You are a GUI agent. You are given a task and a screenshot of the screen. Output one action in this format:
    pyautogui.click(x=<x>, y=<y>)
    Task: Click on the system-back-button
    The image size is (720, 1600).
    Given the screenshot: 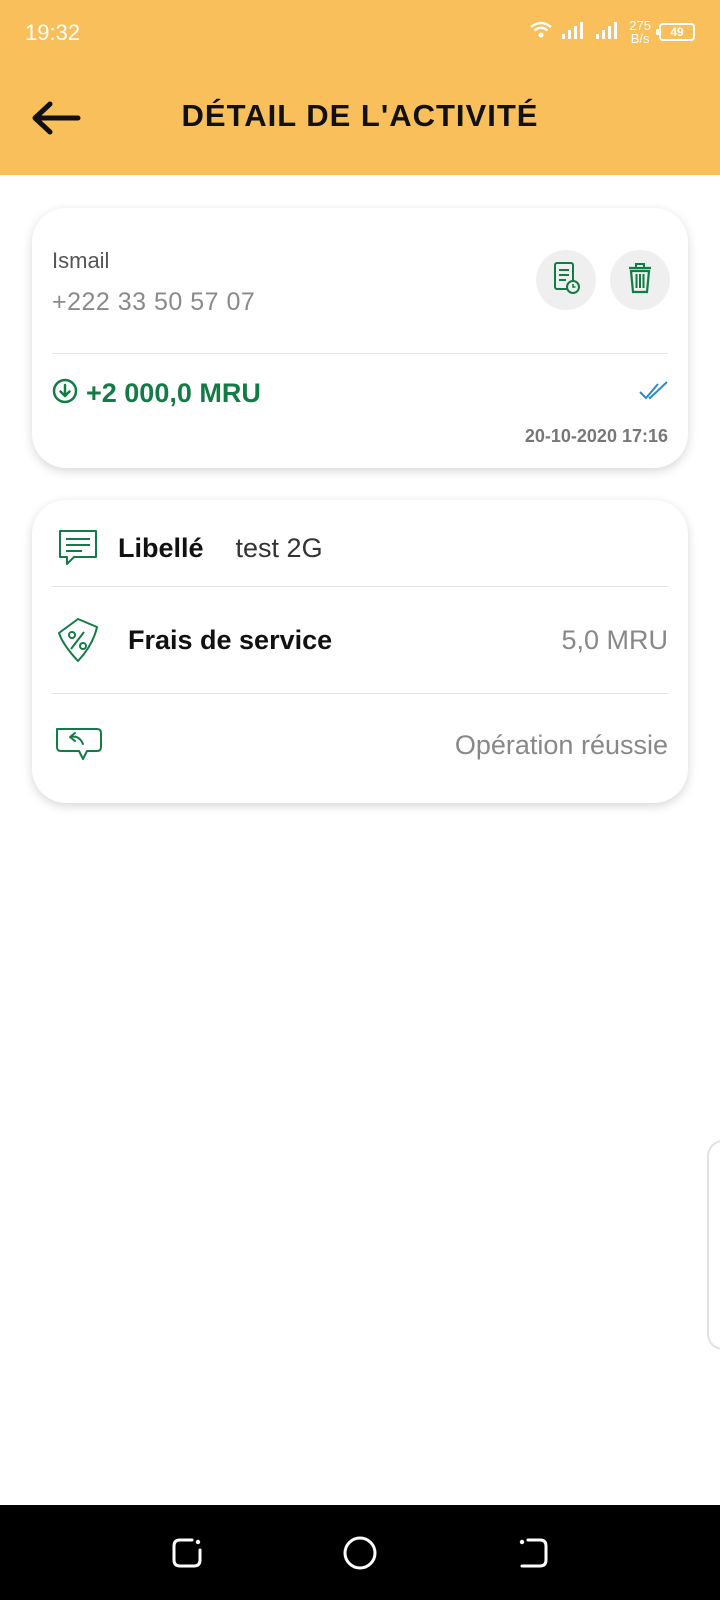 What is the action you would take?
    pyautogui.click(x=533, y=1555)
    